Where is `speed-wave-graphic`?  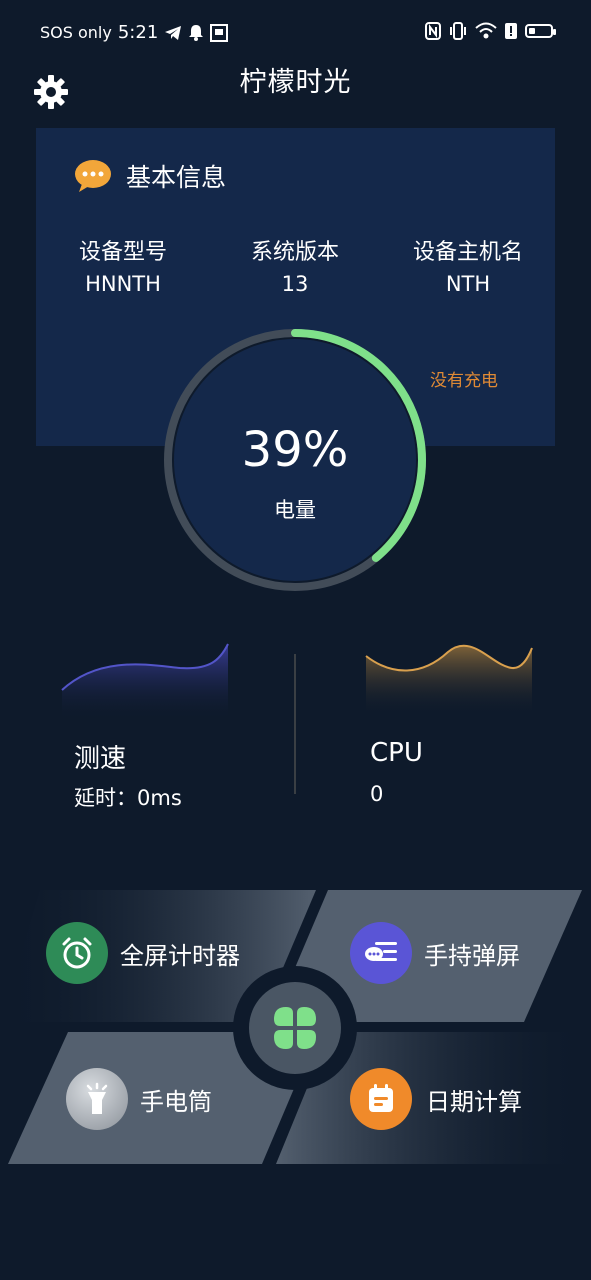
speed-wave-graphic is located at coordinates (145, 681).